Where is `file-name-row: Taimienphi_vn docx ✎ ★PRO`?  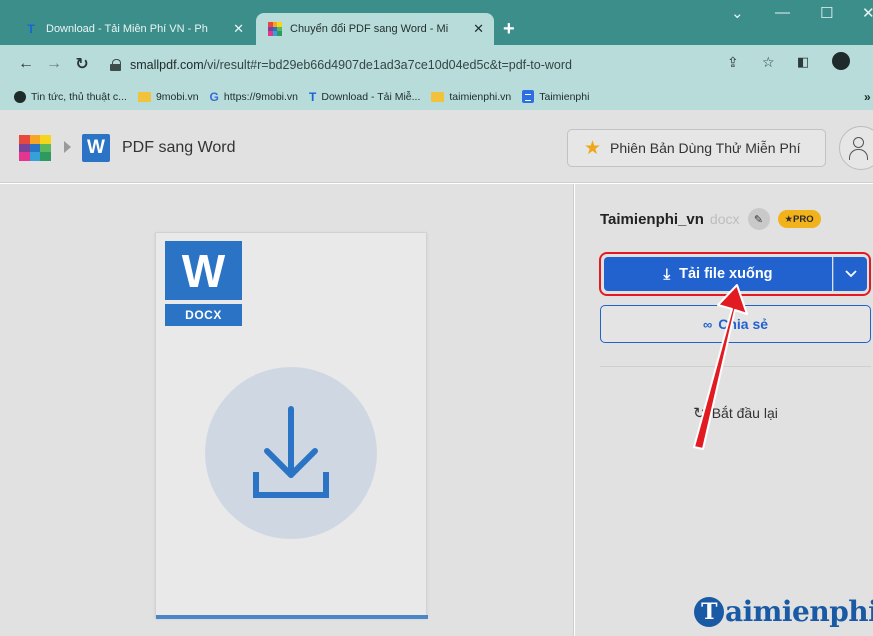 file-name-row: Taimienphi_vn docx ✎ ★PRO is located at coordinates (710, 219).